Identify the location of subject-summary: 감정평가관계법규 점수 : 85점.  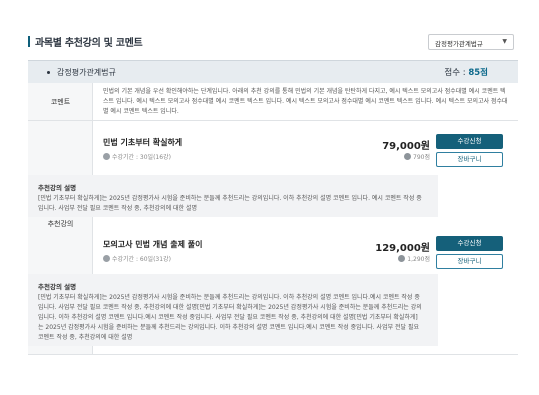
(273, 71).